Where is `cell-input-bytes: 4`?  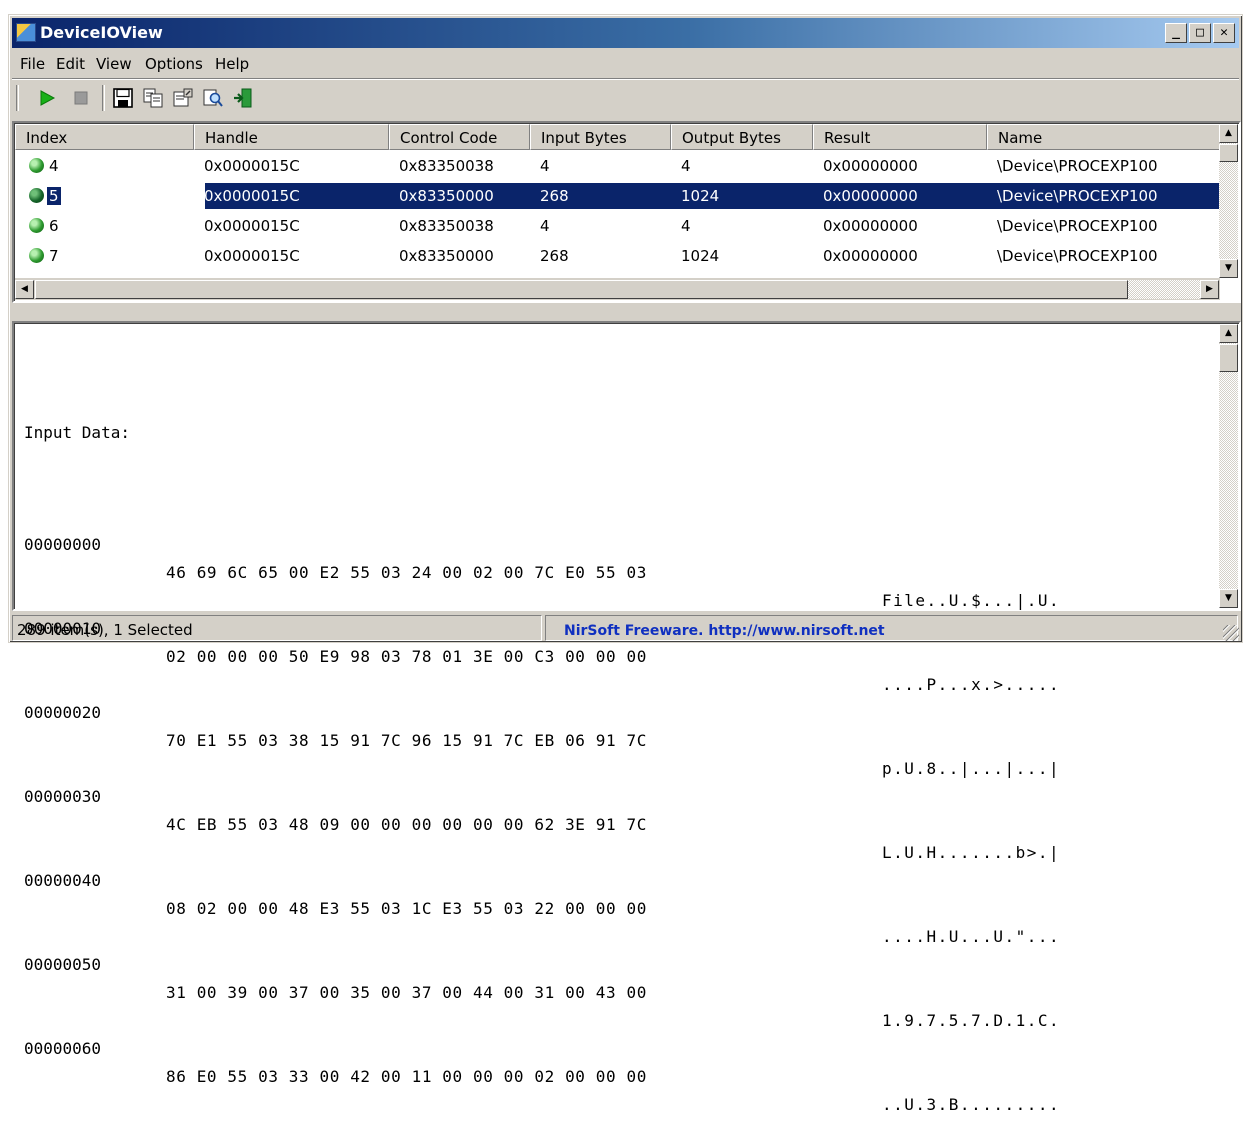
cell-input-bytes: 4 is located at coordinates (545, 226).